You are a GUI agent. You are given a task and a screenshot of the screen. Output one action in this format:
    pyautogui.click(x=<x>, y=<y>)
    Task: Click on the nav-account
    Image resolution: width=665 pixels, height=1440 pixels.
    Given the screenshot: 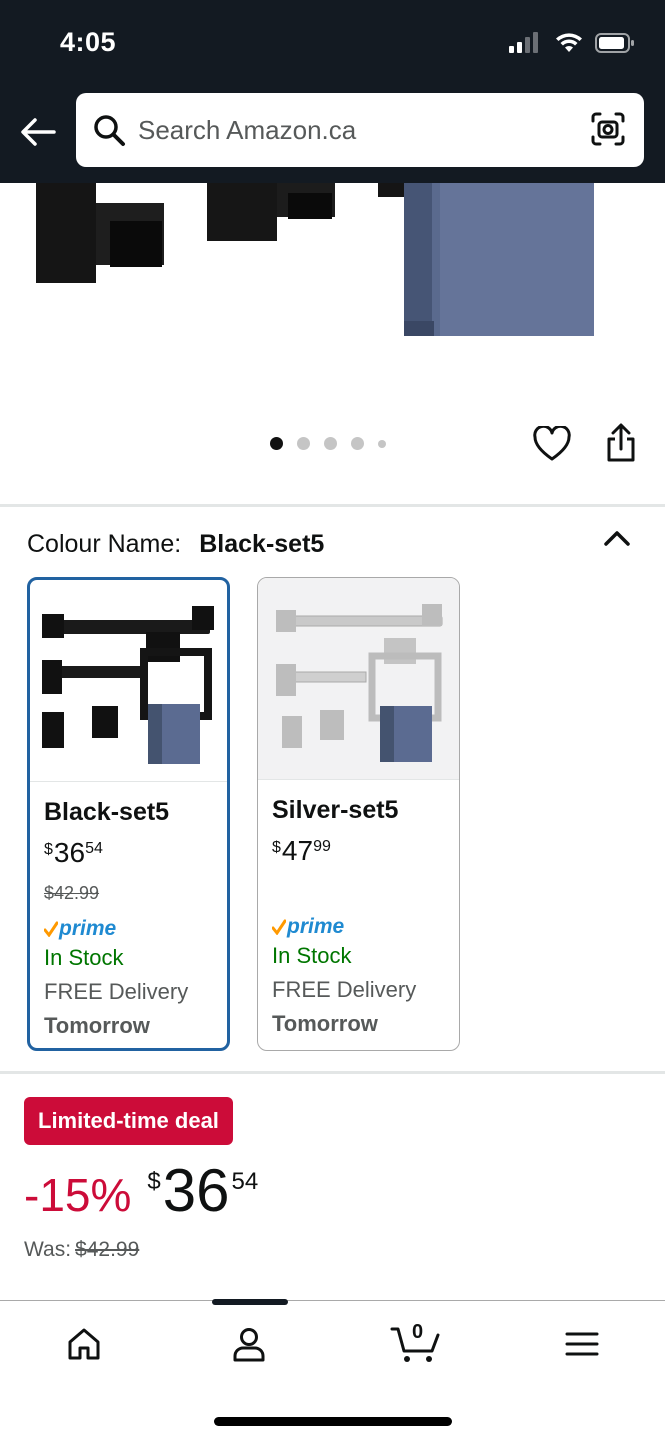 What is the action you would take?
    pyautogui.click(x=249, y=1344)
    